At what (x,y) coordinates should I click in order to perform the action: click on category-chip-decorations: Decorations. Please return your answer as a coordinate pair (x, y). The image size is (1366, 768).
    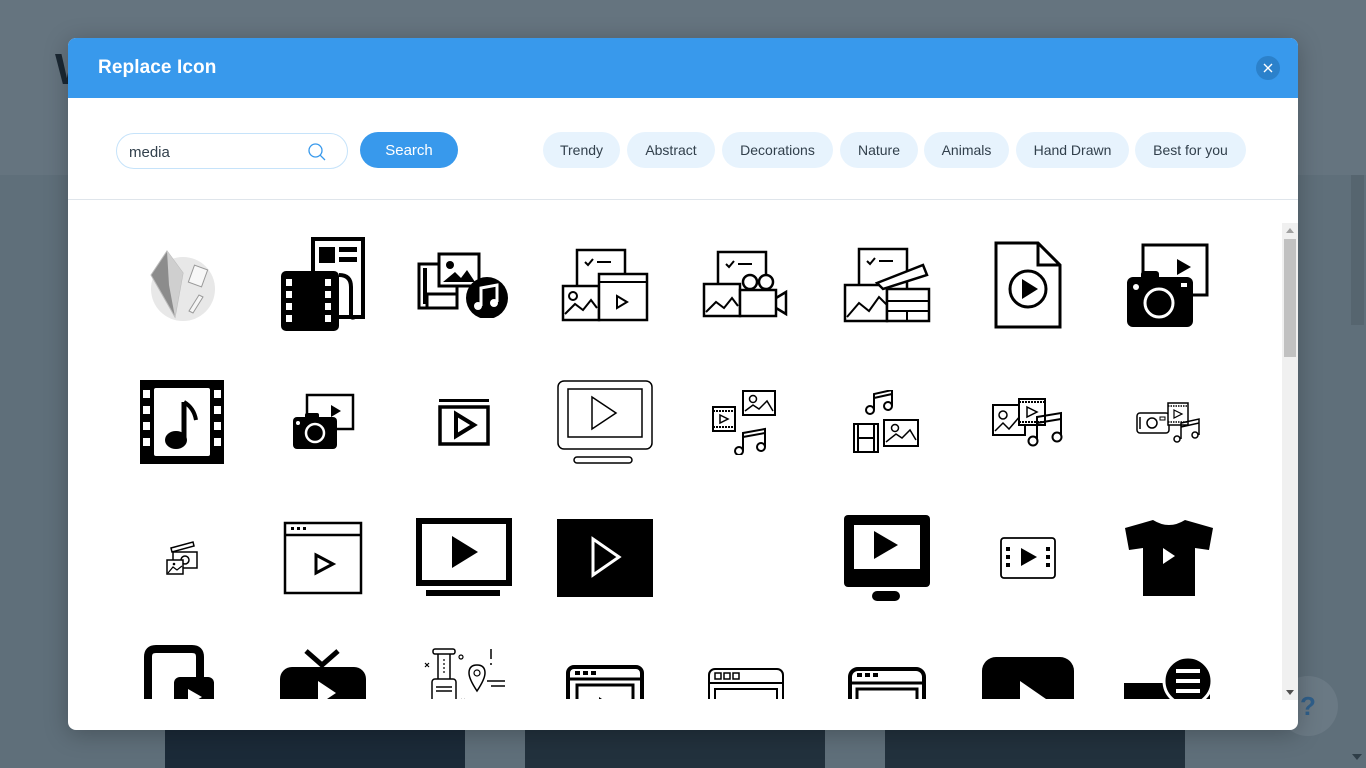
    Looking at the image, I should click on (777, 150).